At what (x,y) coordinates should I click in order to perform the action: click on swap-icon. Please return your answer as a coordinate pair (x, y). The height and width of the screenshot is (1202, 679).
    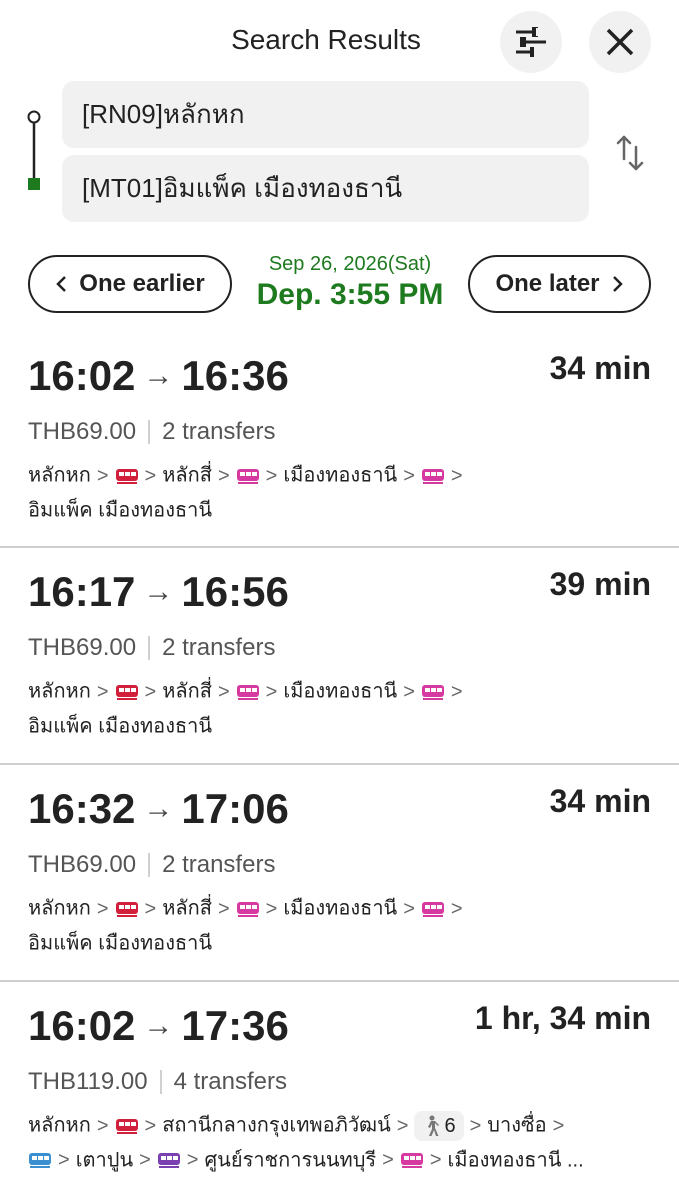
    Looking at the image, I should click on (630, 153).